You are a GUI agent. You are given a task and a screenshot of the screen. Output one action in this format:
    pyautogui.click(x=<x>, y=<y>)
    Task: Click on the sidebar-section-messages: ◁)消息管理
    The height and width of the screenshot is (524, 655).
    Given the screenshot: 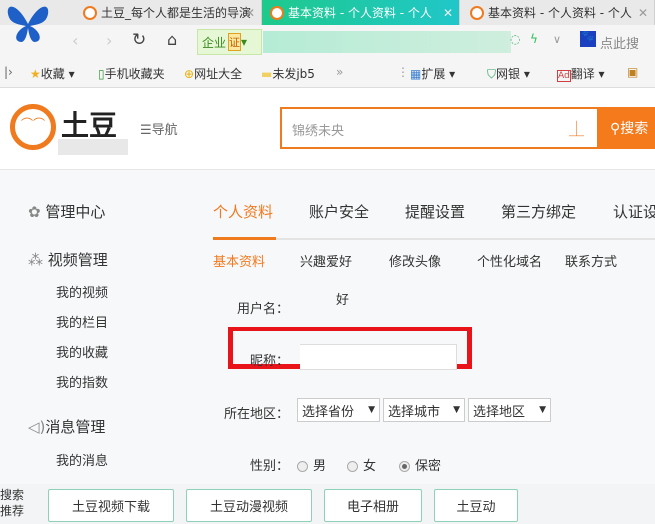 What is the action you would take?
    pyautogui.click(x=66, y=426)
    